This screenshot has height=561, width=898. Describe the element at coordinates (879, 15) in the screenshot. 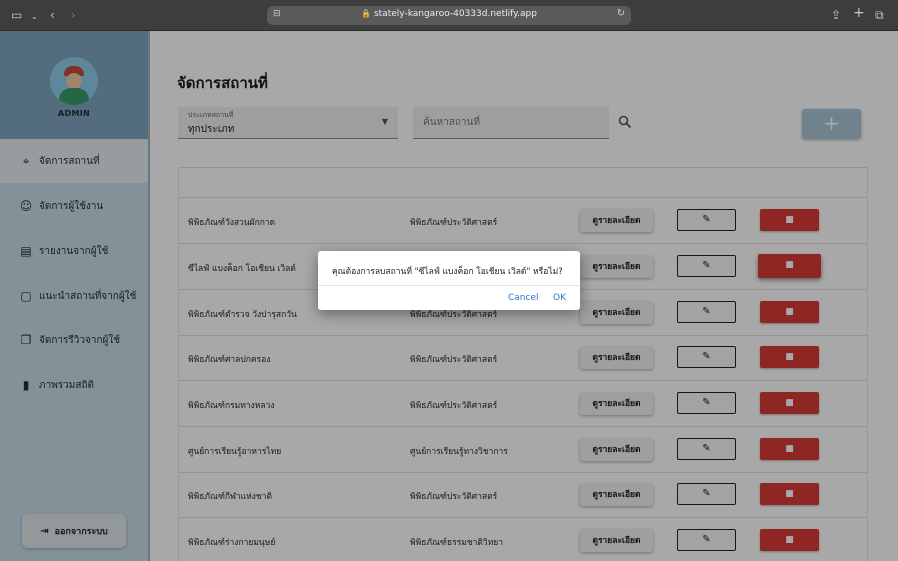

I see `tabs-overview-icon: ⧉` at that location.